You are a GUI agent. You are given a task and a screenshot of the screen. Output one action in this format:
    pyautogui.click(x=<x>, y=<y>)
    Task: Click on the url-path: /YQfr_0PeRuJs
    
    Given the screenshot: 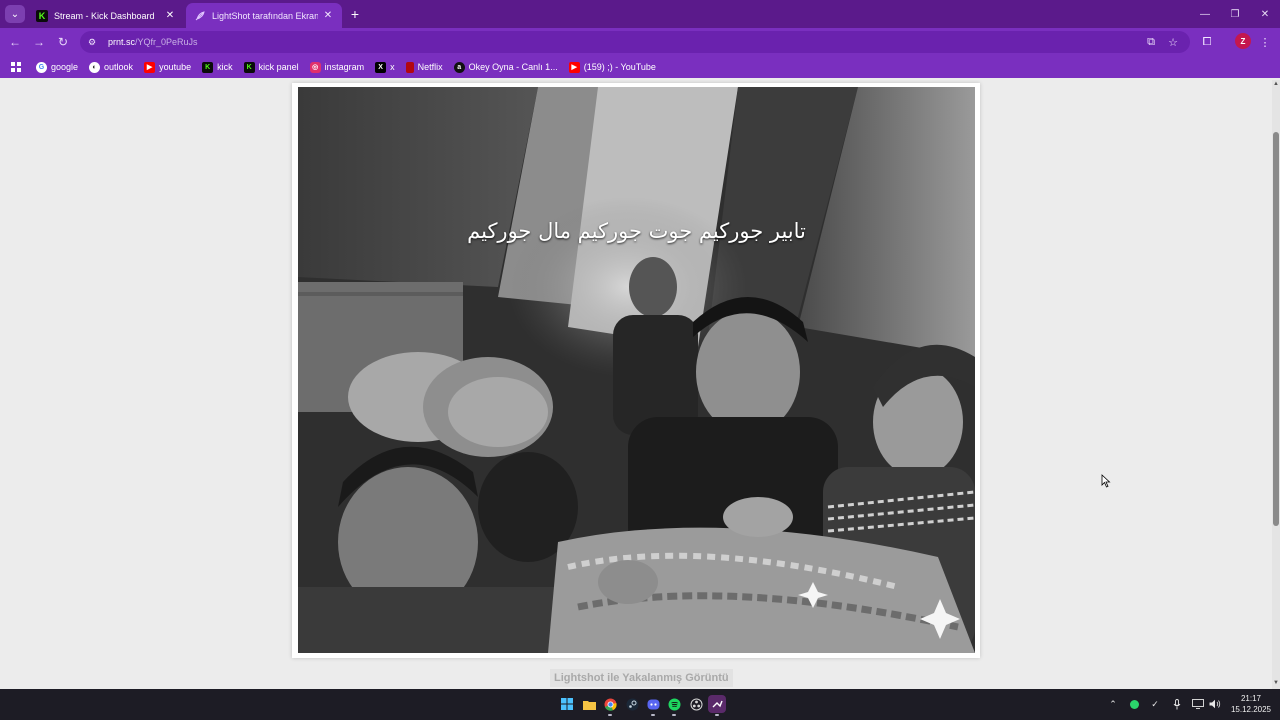 What is the action you would take?
    pyautogui.click(x=166, y=42)
    